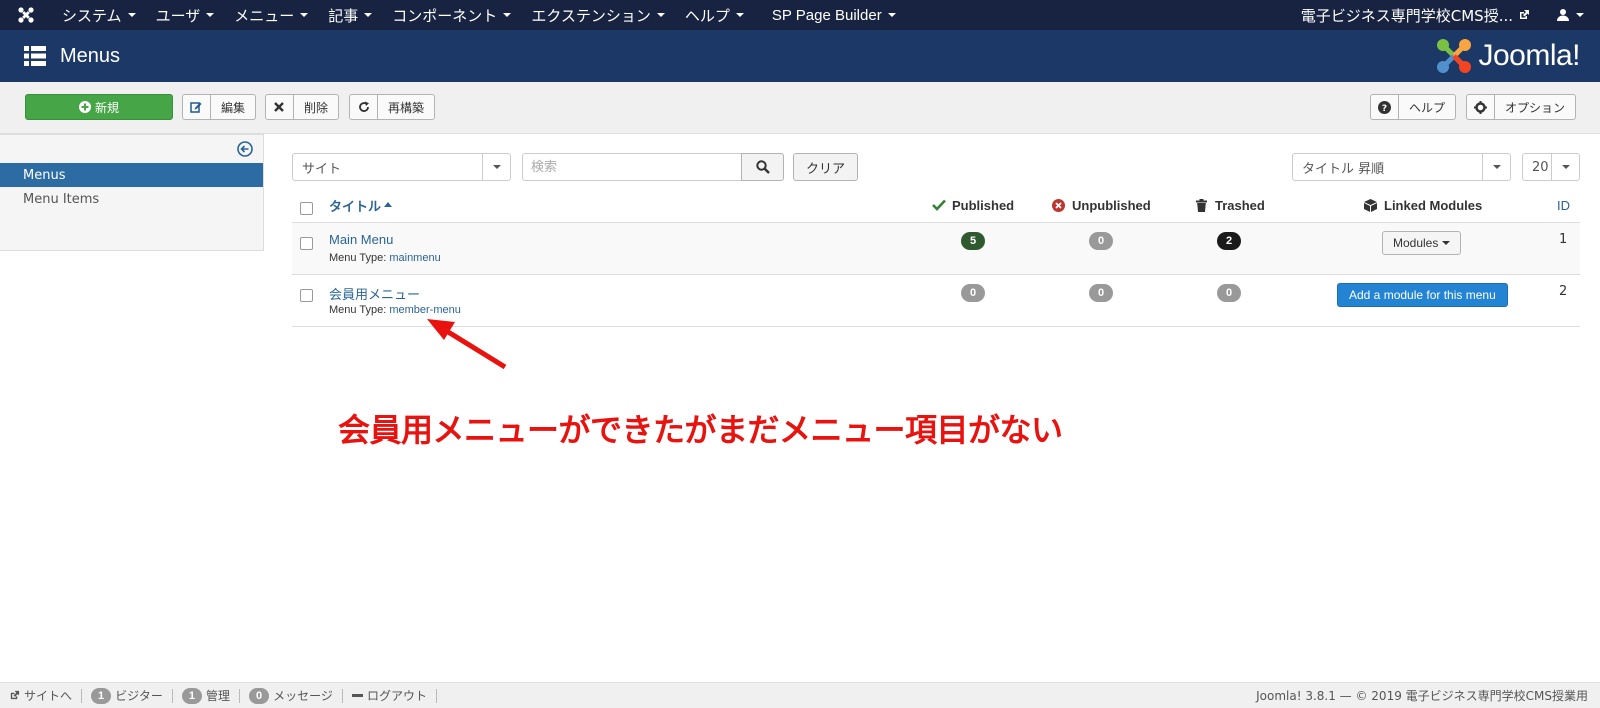 Image resolution: width=1600 pixels, height=708 pixels. What do you see at coordinates (99, 15) in the screenshot?
I see `menu-system: システム` at bounding box center [99, 15].